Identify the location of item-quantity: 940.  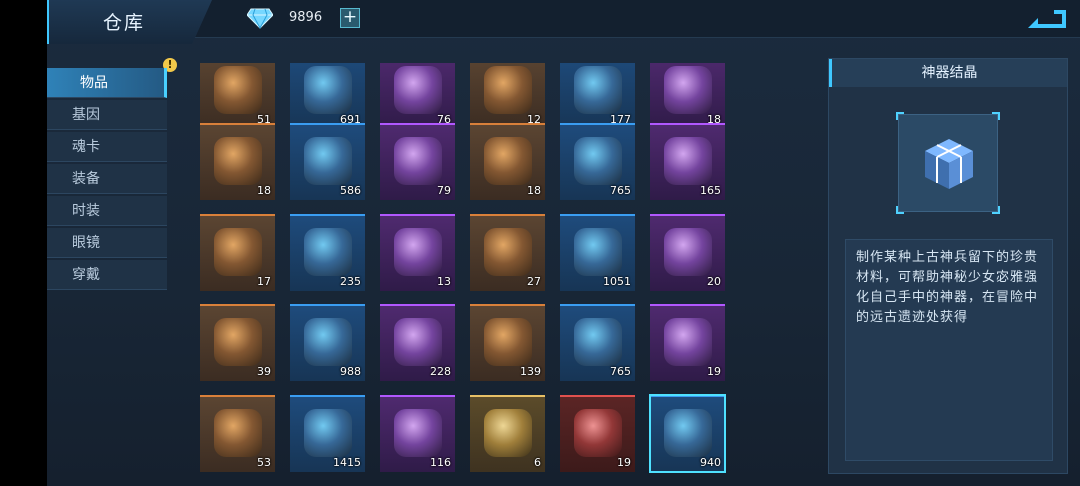
(710, 462).